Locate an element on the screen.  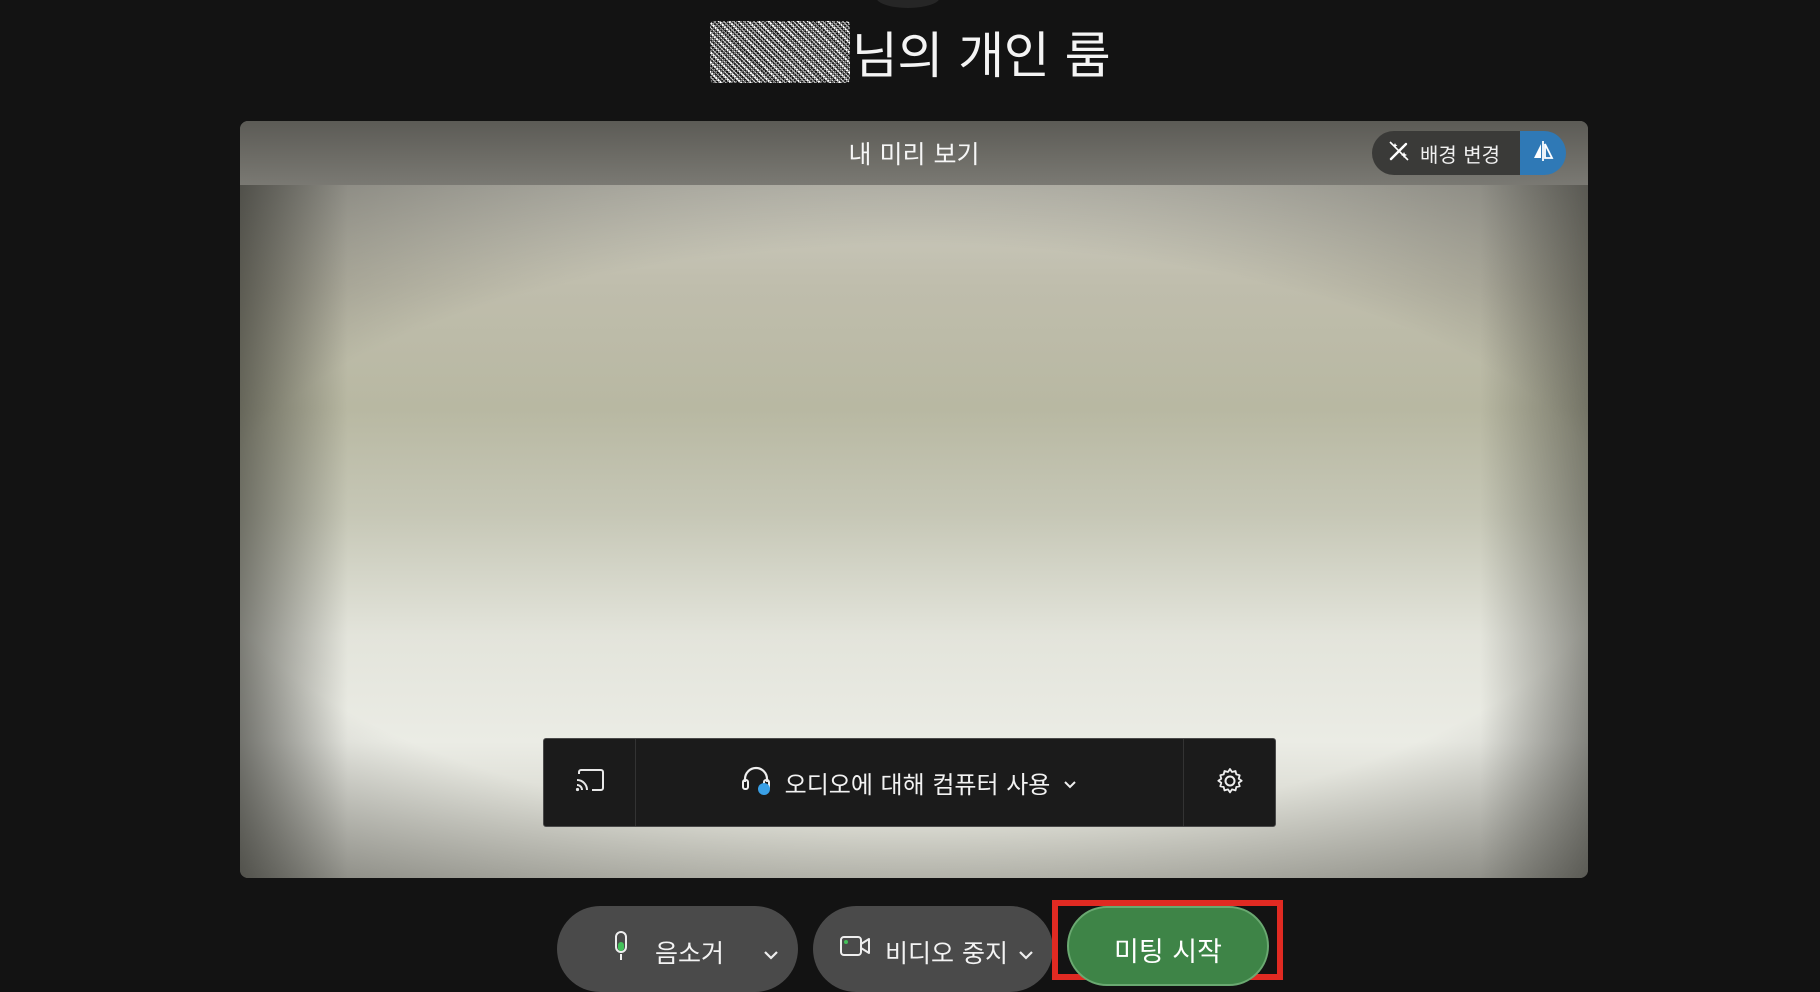
room-title-text: 님의 개인 룸 is located at coordinates (981, 56).